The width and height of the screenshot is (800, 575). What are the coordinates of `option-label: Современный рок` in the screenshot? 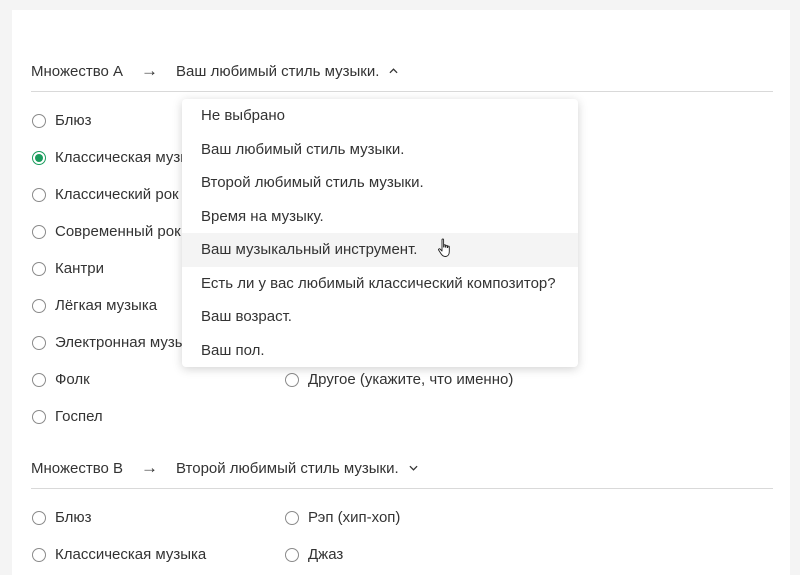 It's located at (118, 231).